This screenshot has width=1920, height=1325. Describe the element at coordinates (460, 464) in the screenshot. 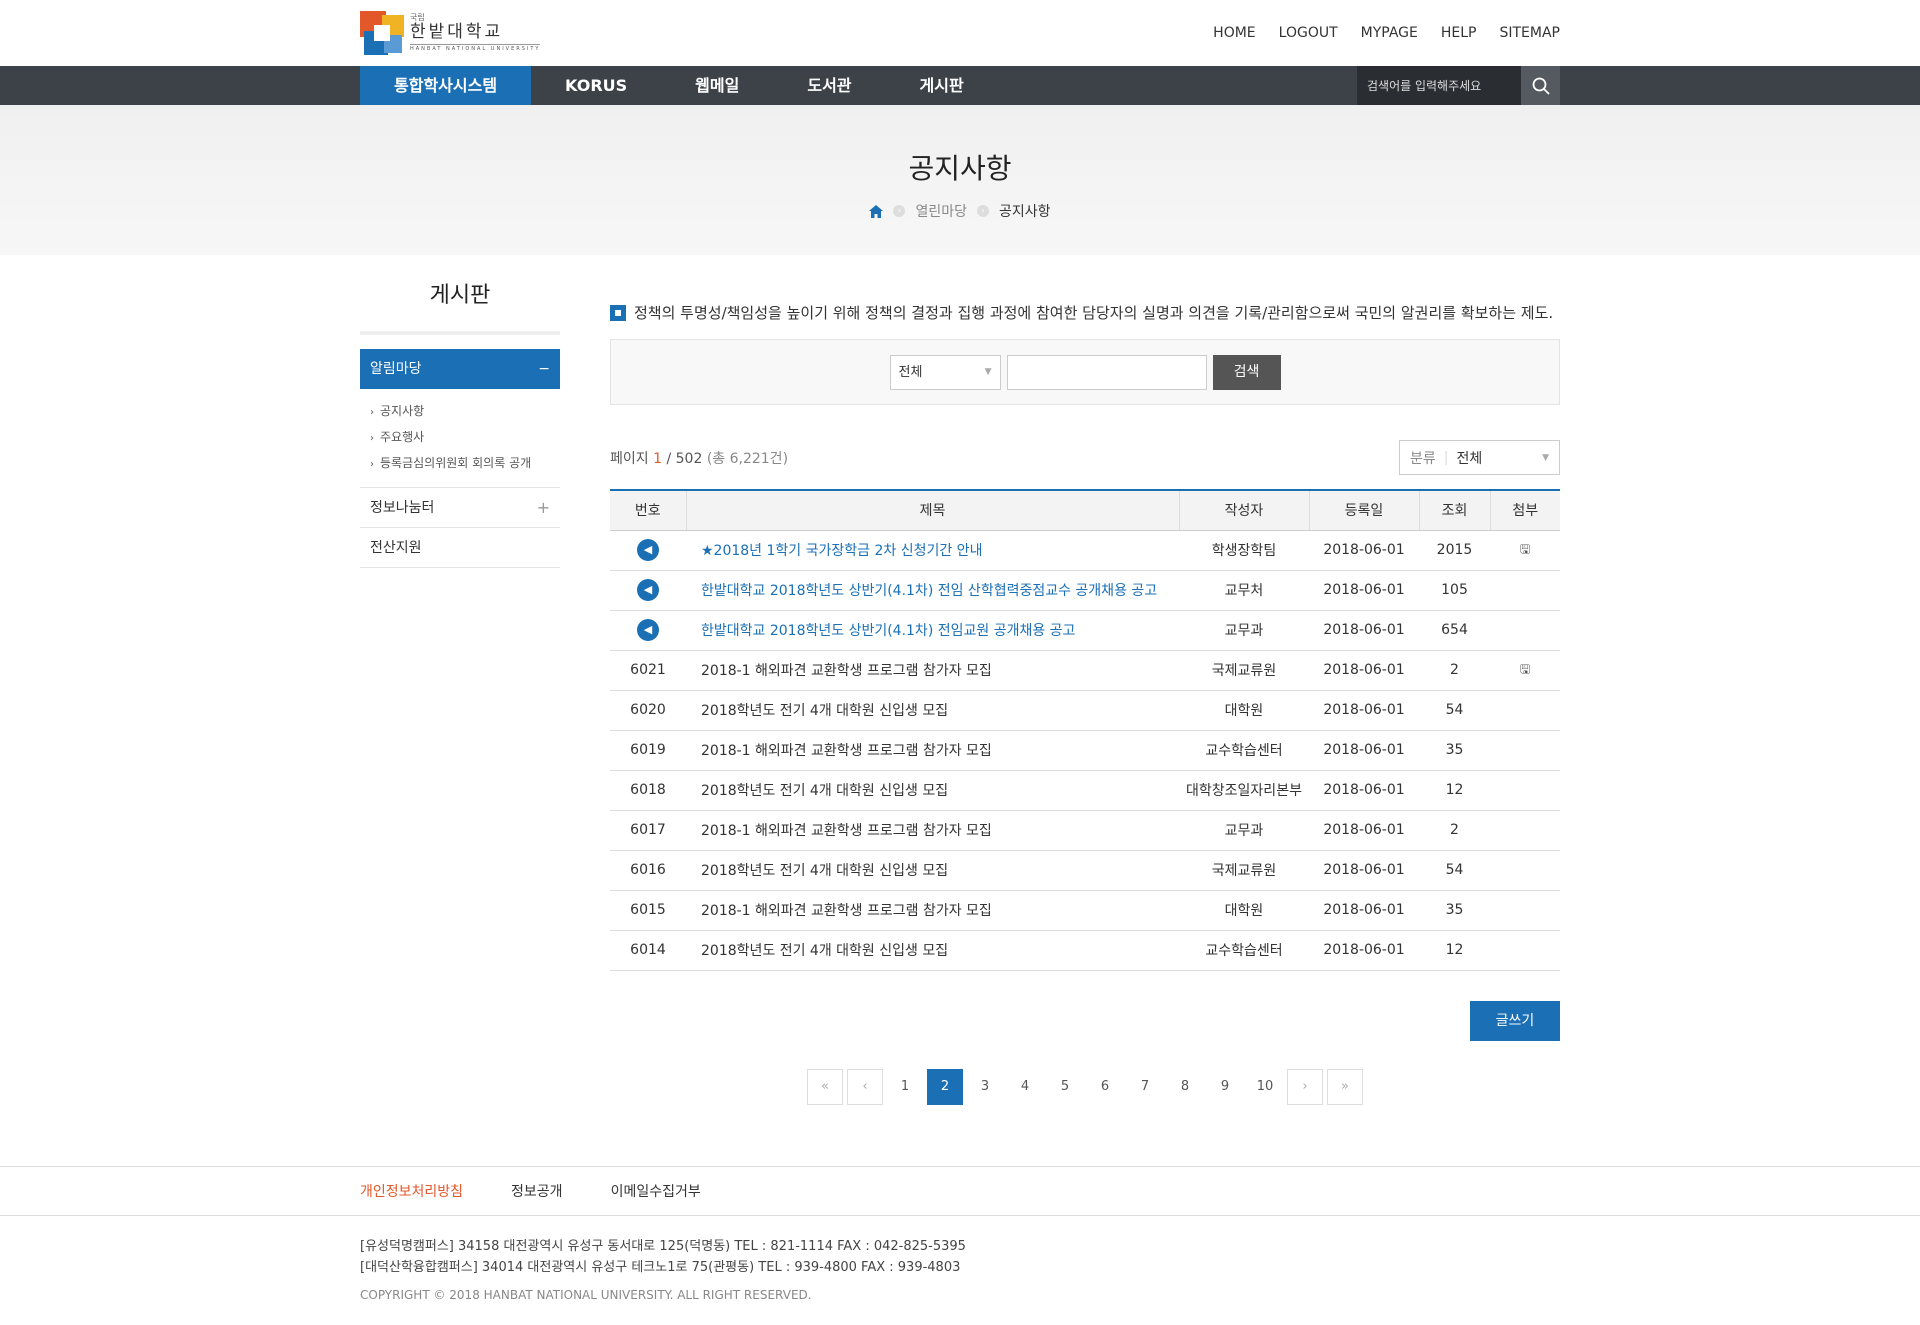

I see `lnb-sub-tuition-minutes: 등록금심의위원회 회의록 공개` at that location.